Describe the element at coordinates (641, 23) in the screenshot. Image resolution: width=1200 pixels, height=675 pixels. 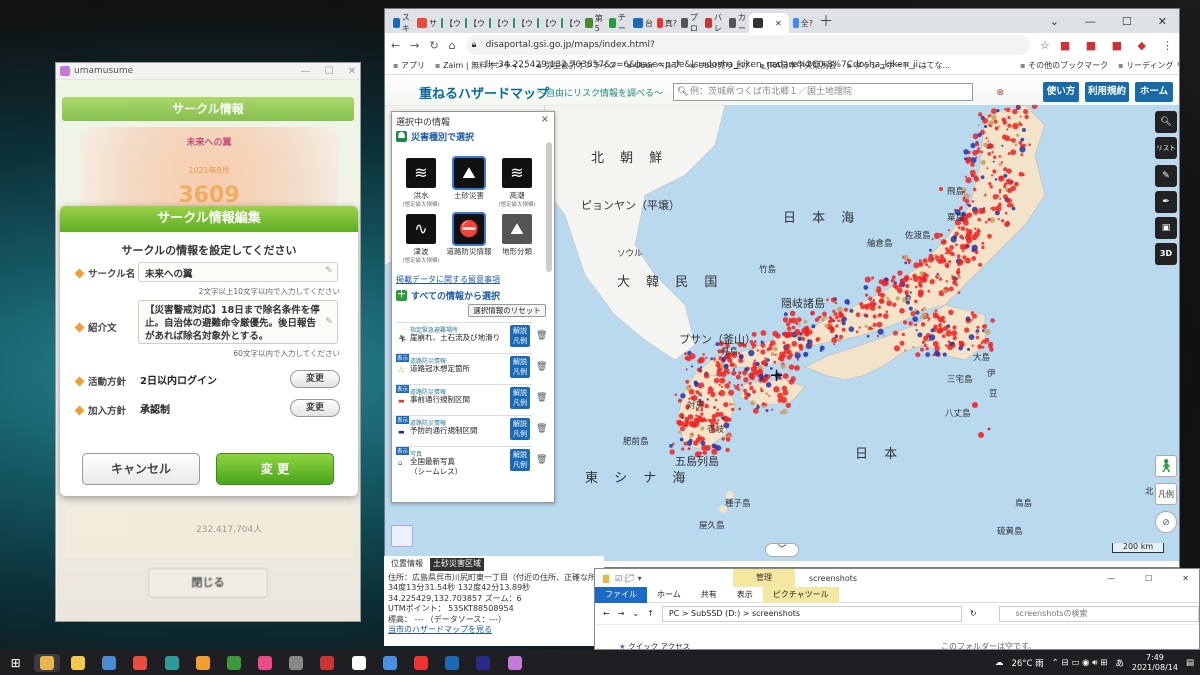
I see `browser-tab: 台` at that location.